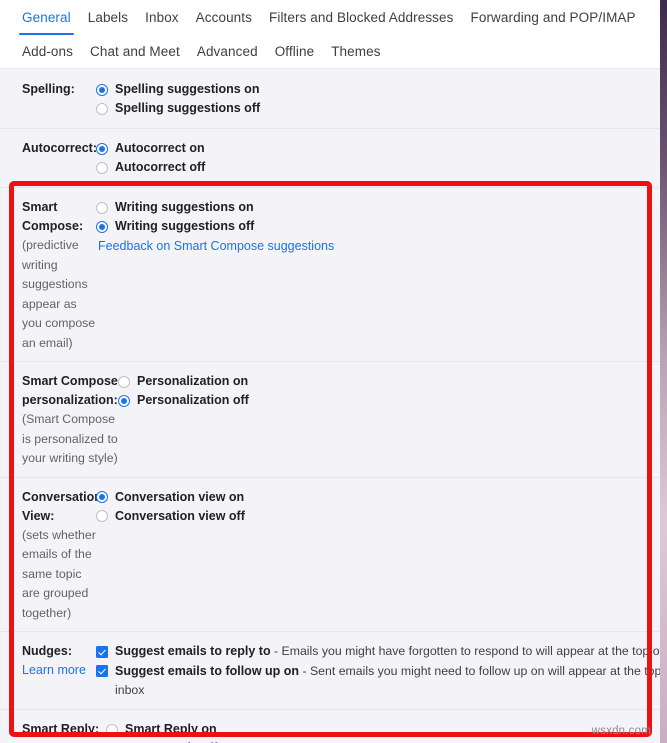 The height and width of the screenshot is (743, 667). Describe the element at coordinates (160, 167) in the screenshot. I see `autocorrect-option-off-label: Autocorrect off` at that location.